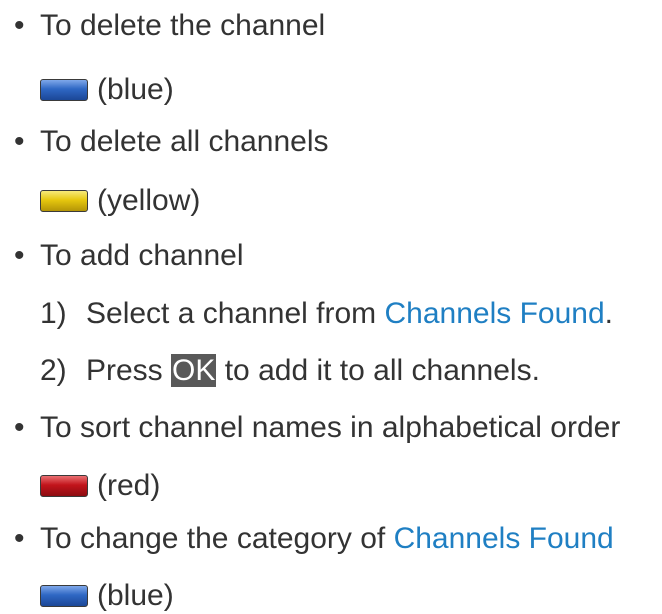  I want to click on key-line-blue: (blue), so click(107, 90).